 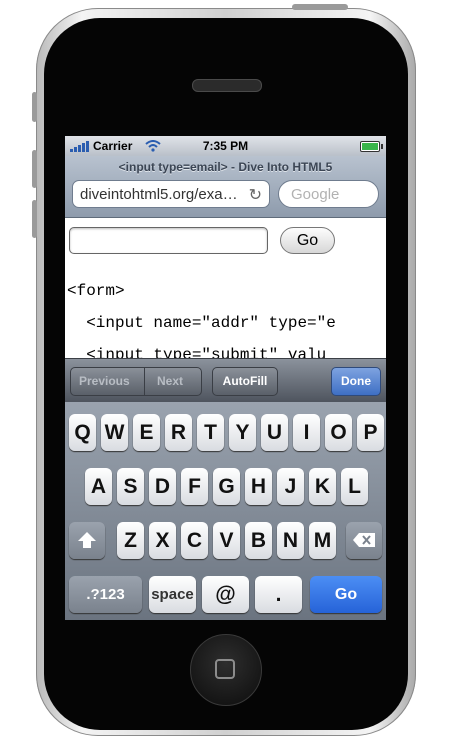 What do you see at coordinates (172, 594) in the screenshot?
I see `space-key: space` at bounding box center [172, 594].